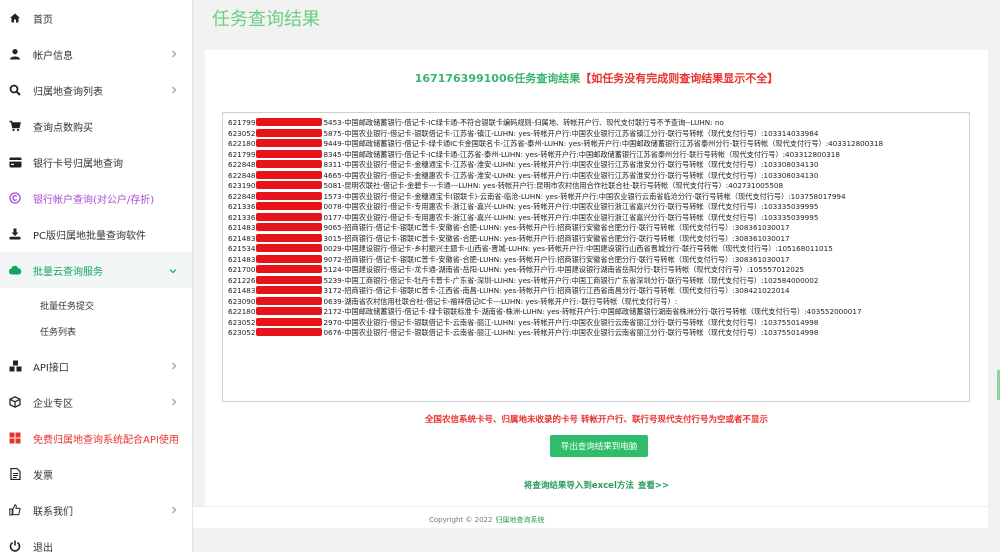  I want to click on card-prefix: 622848, so click(242, 164).